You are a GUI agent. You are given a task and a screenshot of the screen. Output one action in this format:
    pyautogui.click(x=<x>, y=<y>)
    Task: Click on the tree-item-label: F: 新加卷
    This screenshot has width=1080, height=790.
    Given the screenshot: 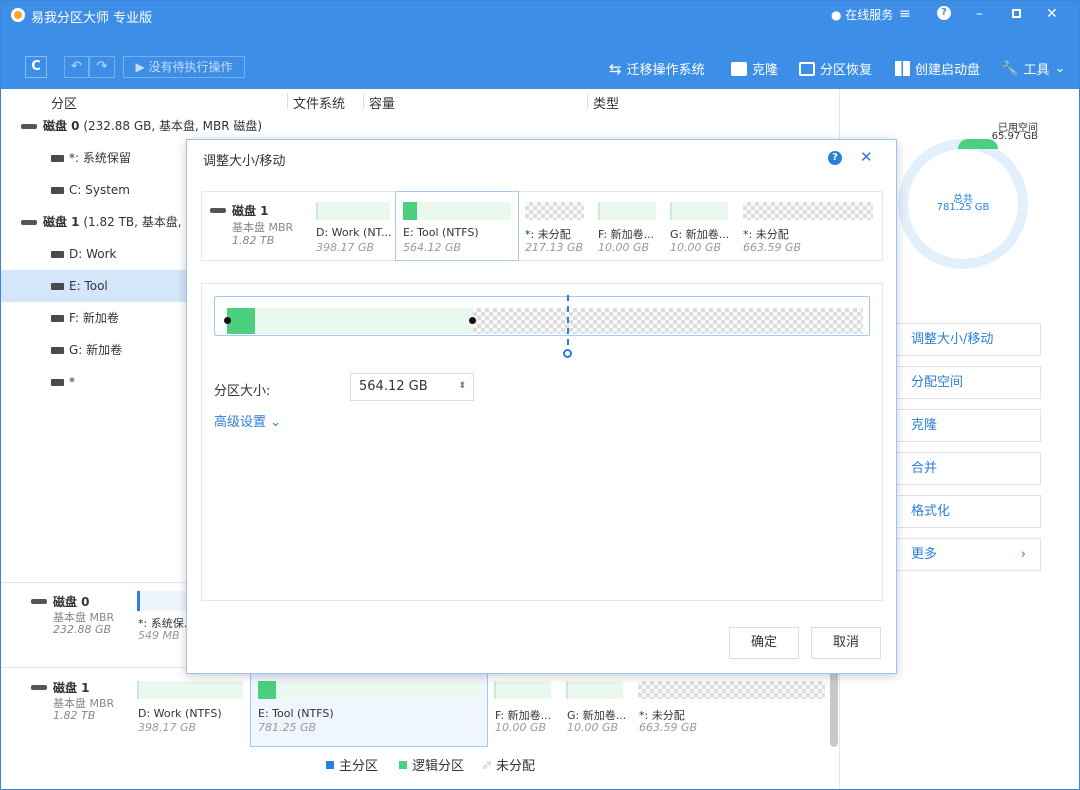 What is the action you would take?
    pyautogui.click(x=94, y=318)
    